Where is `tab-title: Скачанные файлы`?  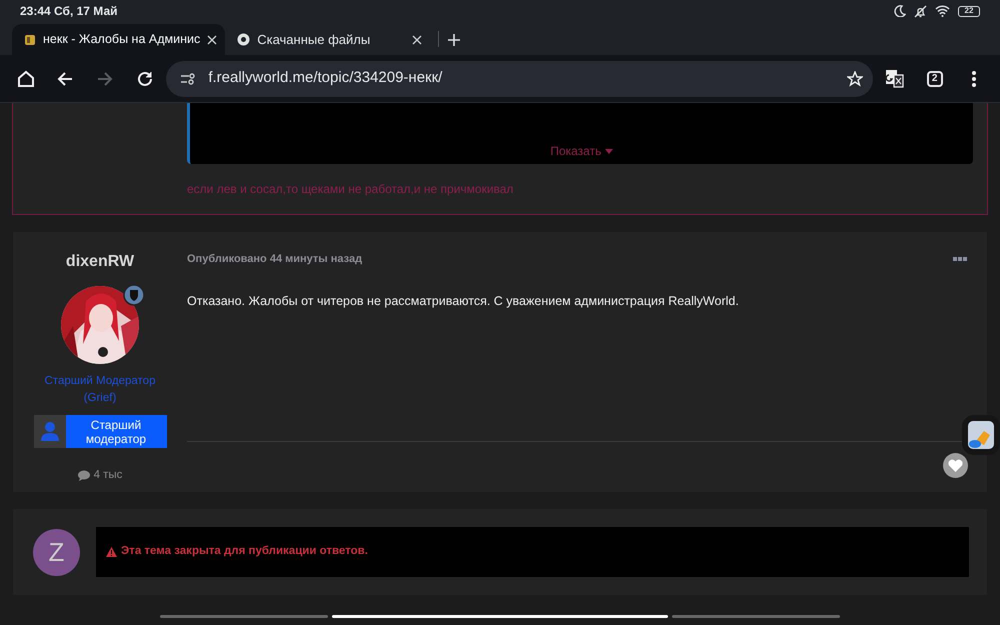
tab-title: Скачанные файлы is located at coordinates (314, 39).